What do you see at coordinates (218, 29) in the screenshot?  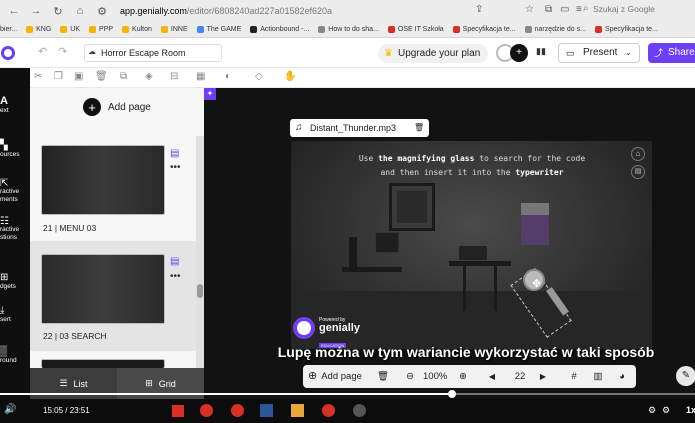 I see `bookmark-item: The GAME` at bounding box center [218, 29].